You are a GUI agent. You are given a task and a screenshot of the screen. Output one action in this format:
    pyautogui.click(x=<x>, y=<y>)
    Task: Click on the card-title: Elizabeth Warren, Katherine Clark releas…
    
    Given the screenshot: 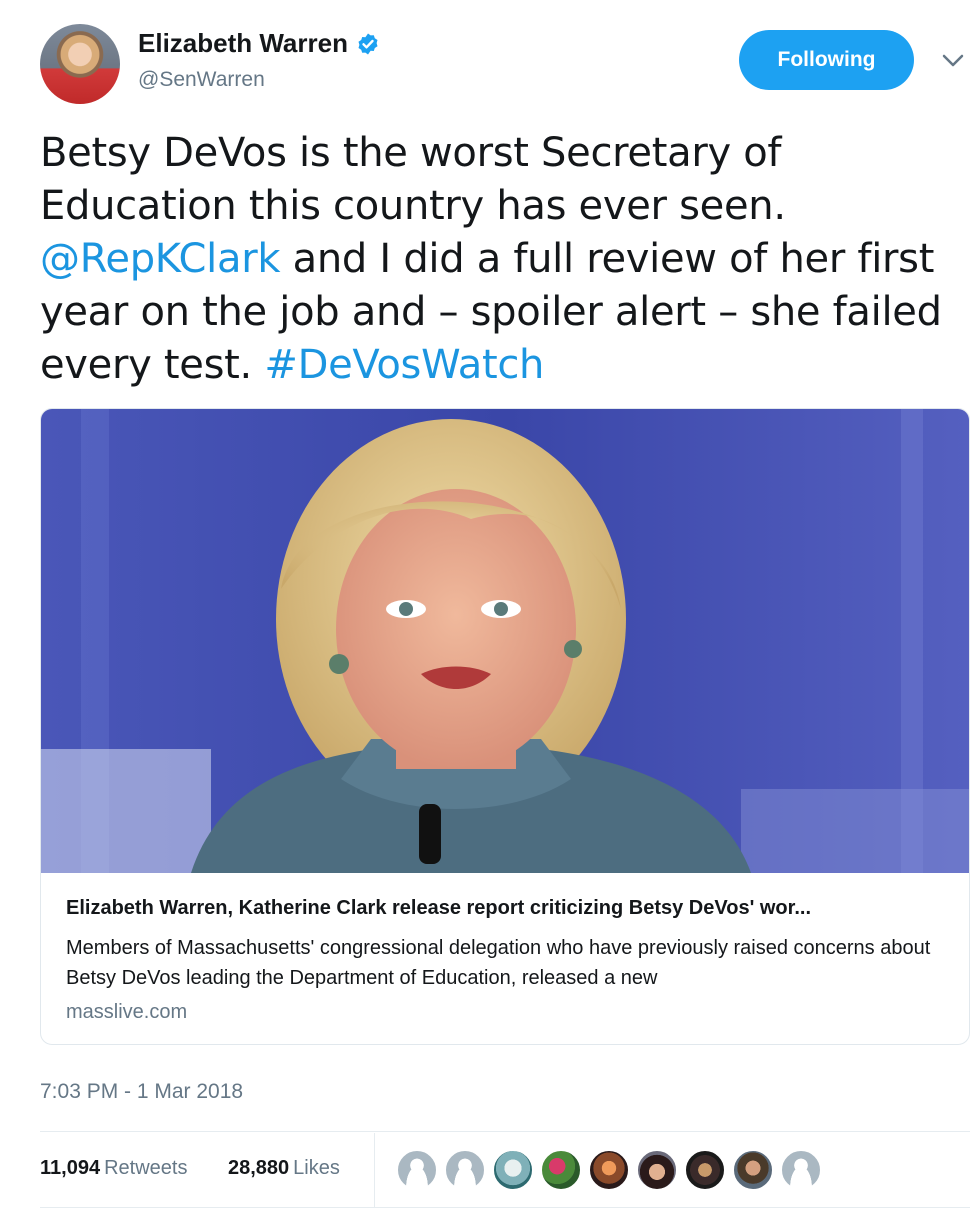 What is the action you would take?
    pyautogui.click(x=506, y=908)
    